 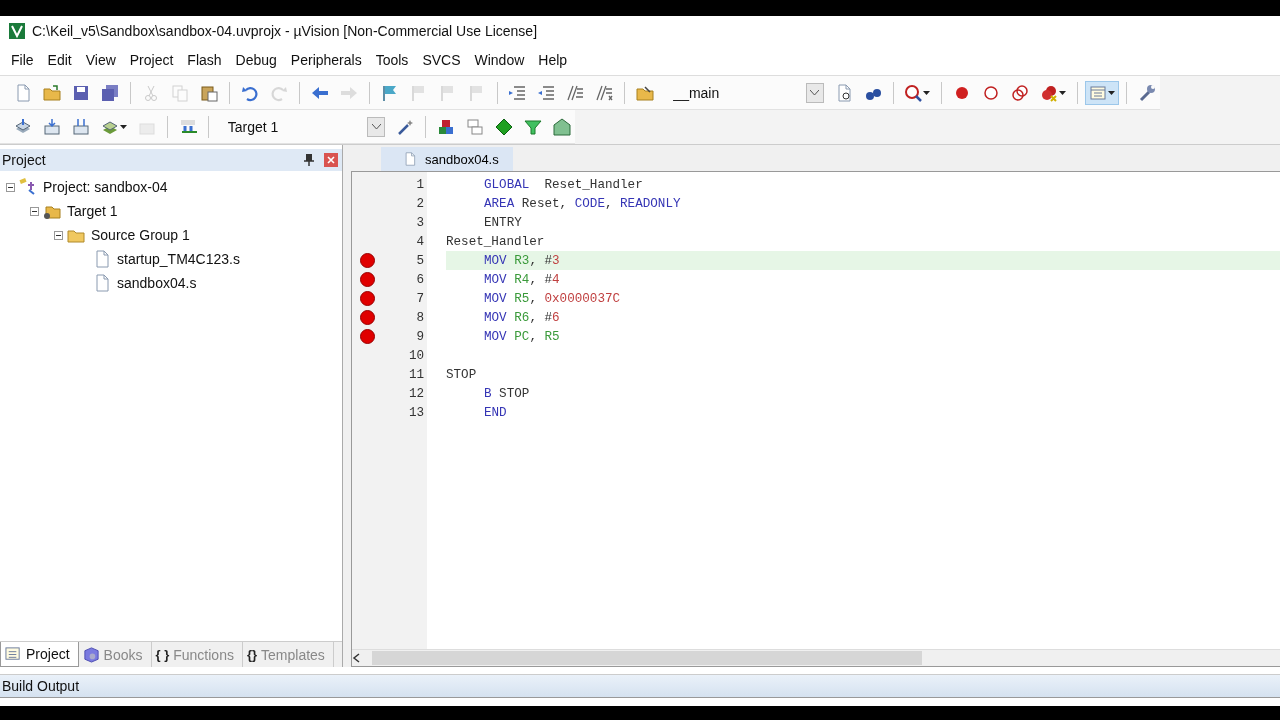 What do you see at coordinates (204, 60) in the screenshot?
I see `menu-item: Flash` at bounding box center [204, 60].